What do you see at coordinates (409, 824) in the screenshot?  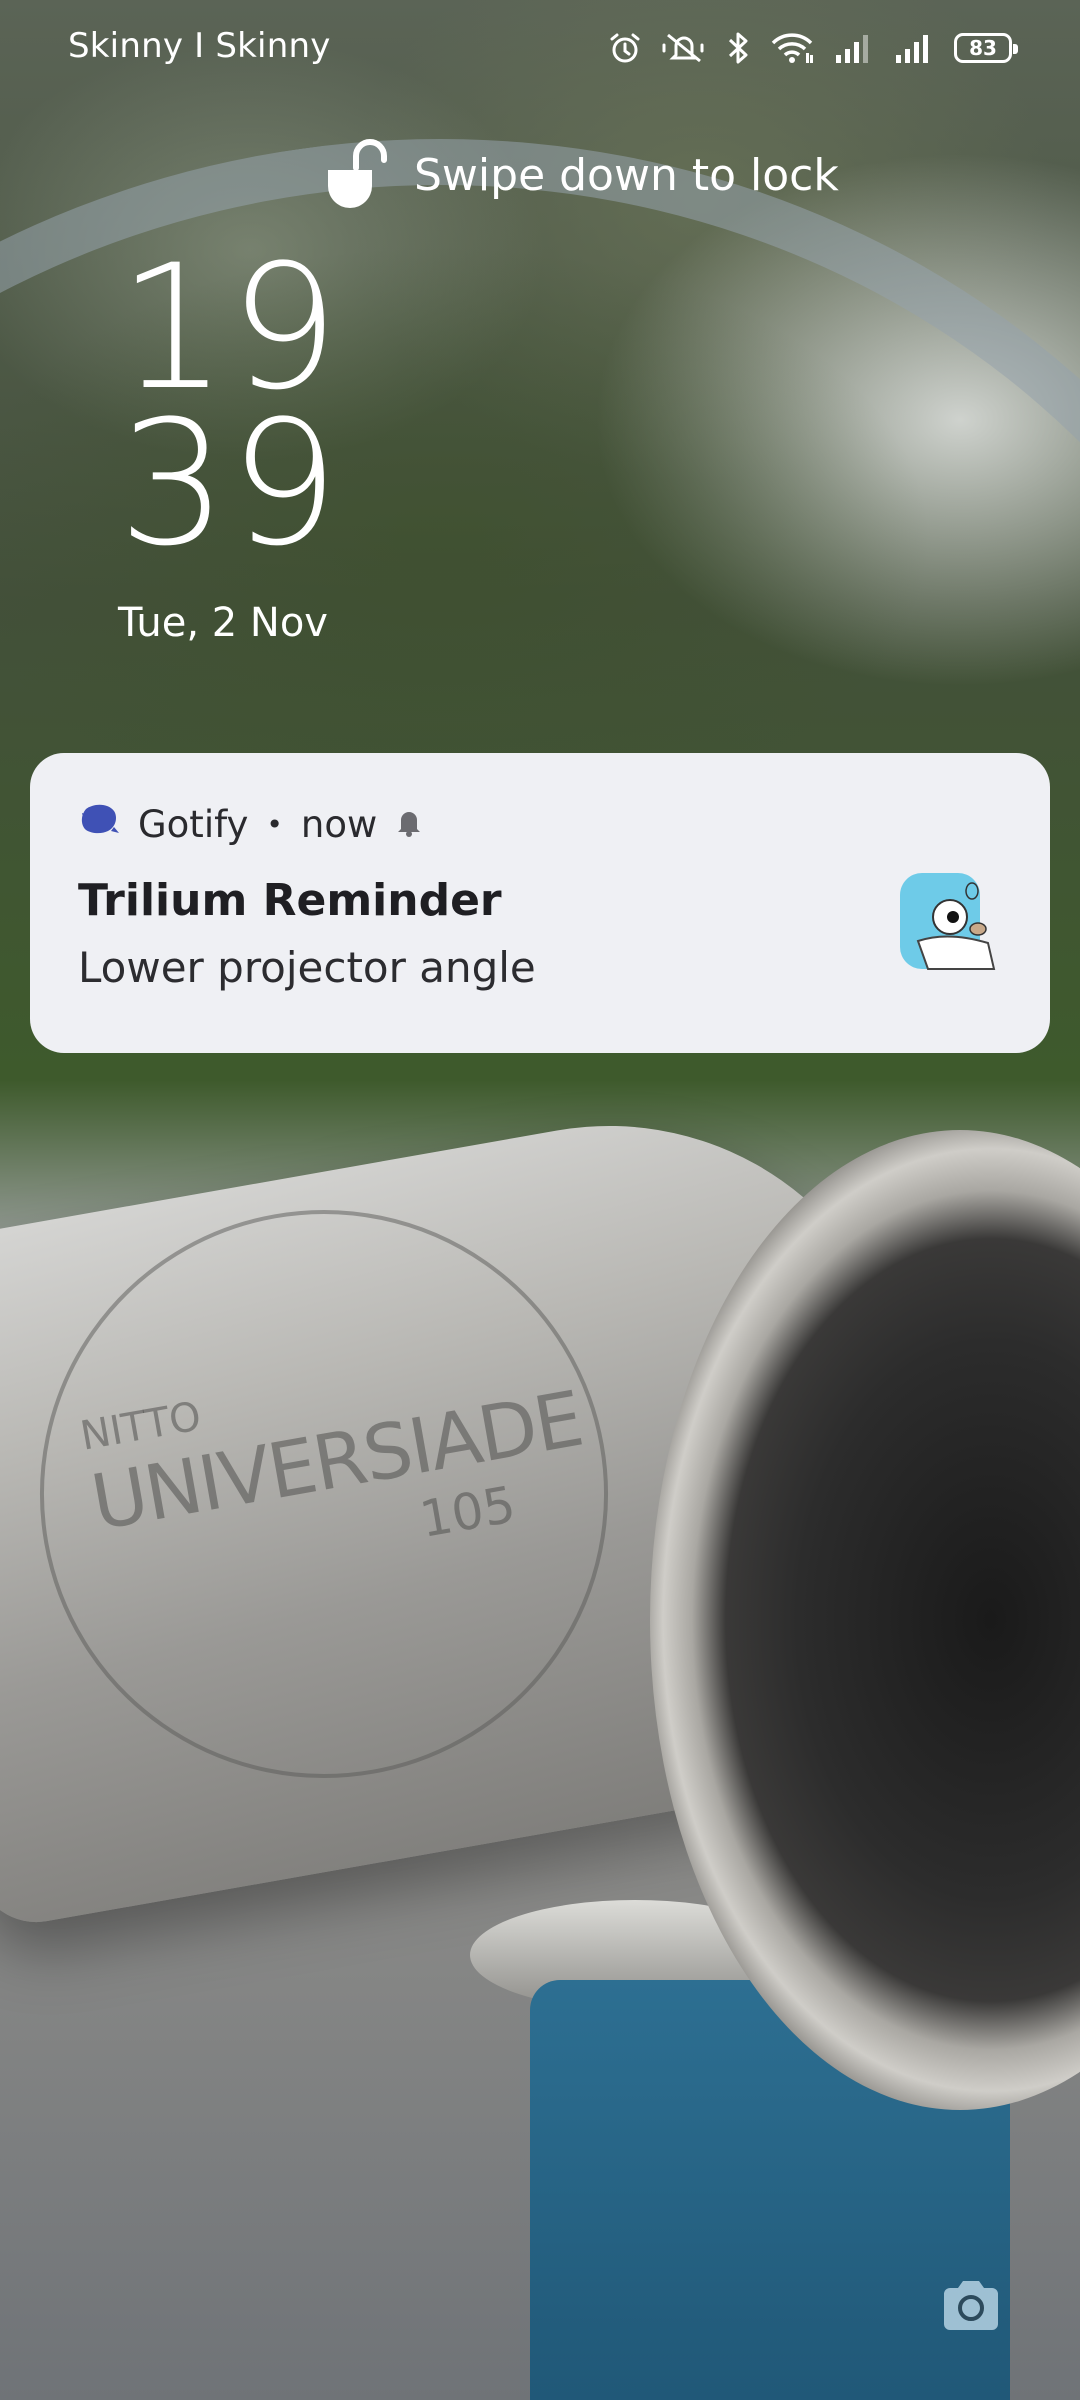 I see `bell-icon` at bounding box center [409, 824].